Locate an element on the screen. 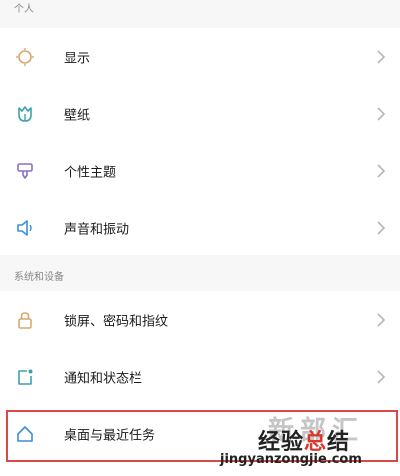 The image size is (400, 476). sun-icon is located at coordinates (25, 57).